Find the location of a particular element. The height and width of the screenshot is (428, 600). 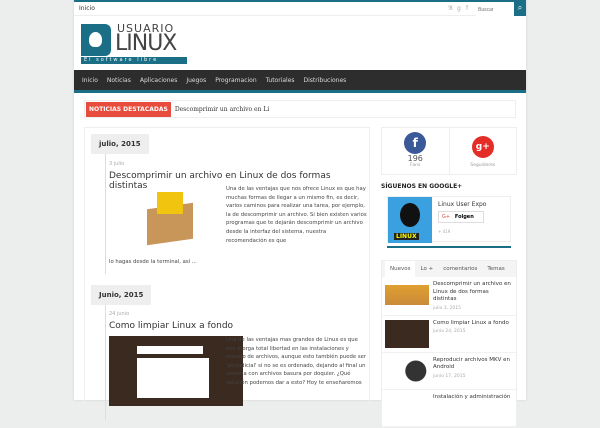

list-item: Como limpiar Linux a fondo junio 24, 2015 is located at coordinates (449, 334).